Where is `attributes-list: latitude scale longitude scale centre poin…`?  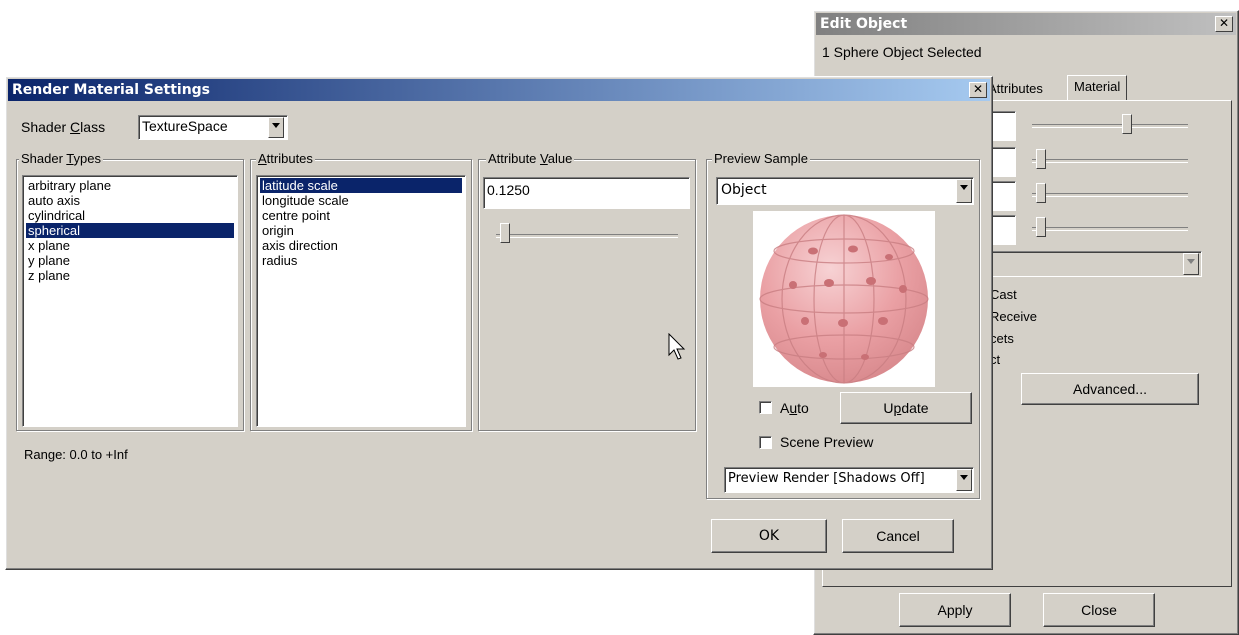
attributes-list: latitude scale longitude scale centre poin… is located at coordinates (361, 301).